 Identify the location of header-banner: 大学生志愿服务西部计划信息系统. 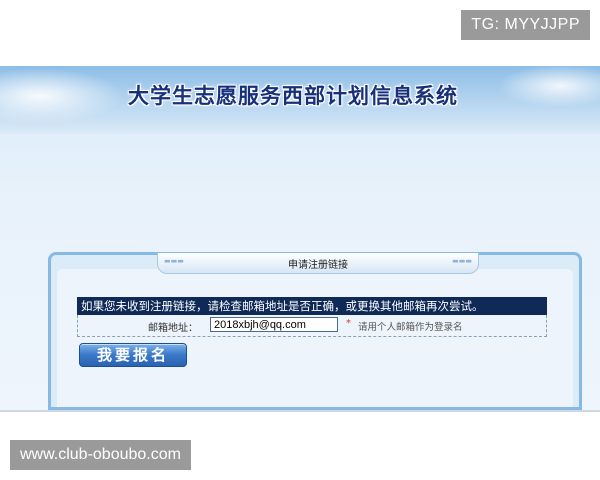
(300, 100).